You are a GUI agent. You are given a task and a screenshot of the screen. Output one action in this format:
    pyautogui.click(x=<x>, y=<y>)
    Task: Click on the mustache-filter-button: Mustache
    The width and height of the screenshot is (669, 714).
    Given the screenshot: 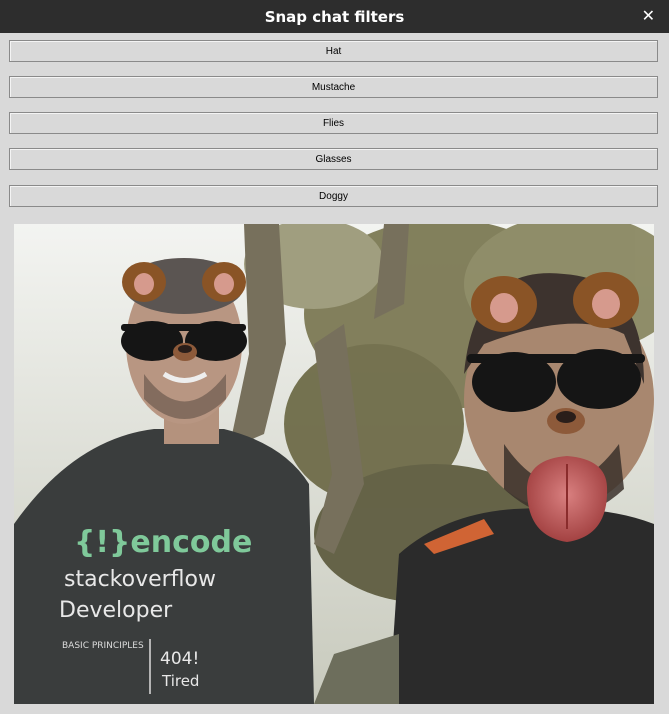 What is the action you would take?
    pyautogui.click(x=333, y=87)
    